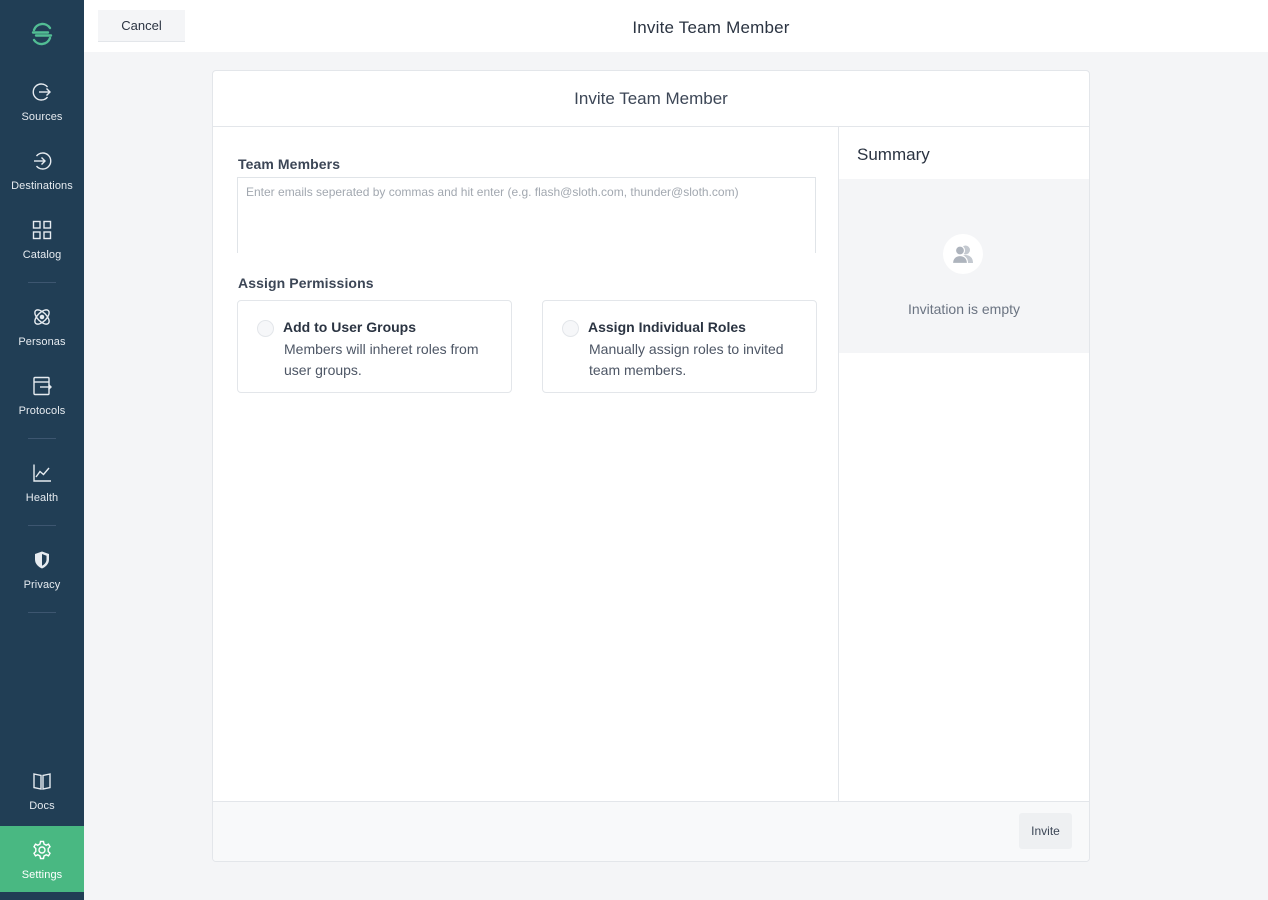 The image size is (1268, 900). Describe the element at coordinates (42, 161) in the screenshot. I see `destinations-icon` at that location.